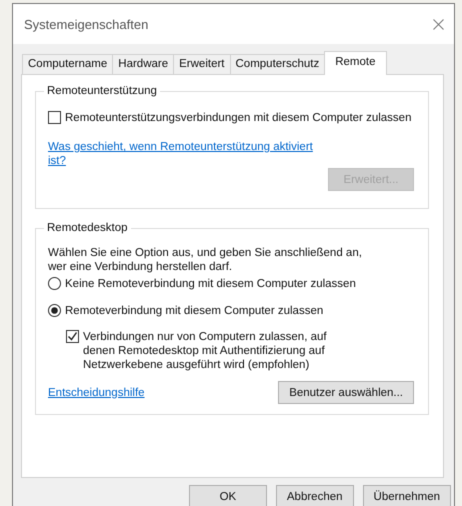 Image resolution: width=462 pixels, height=506 pixels. What do you see at coordinates (438, 24) in the screenshot?
I see `close-icon` at bounding box center [438, 24].